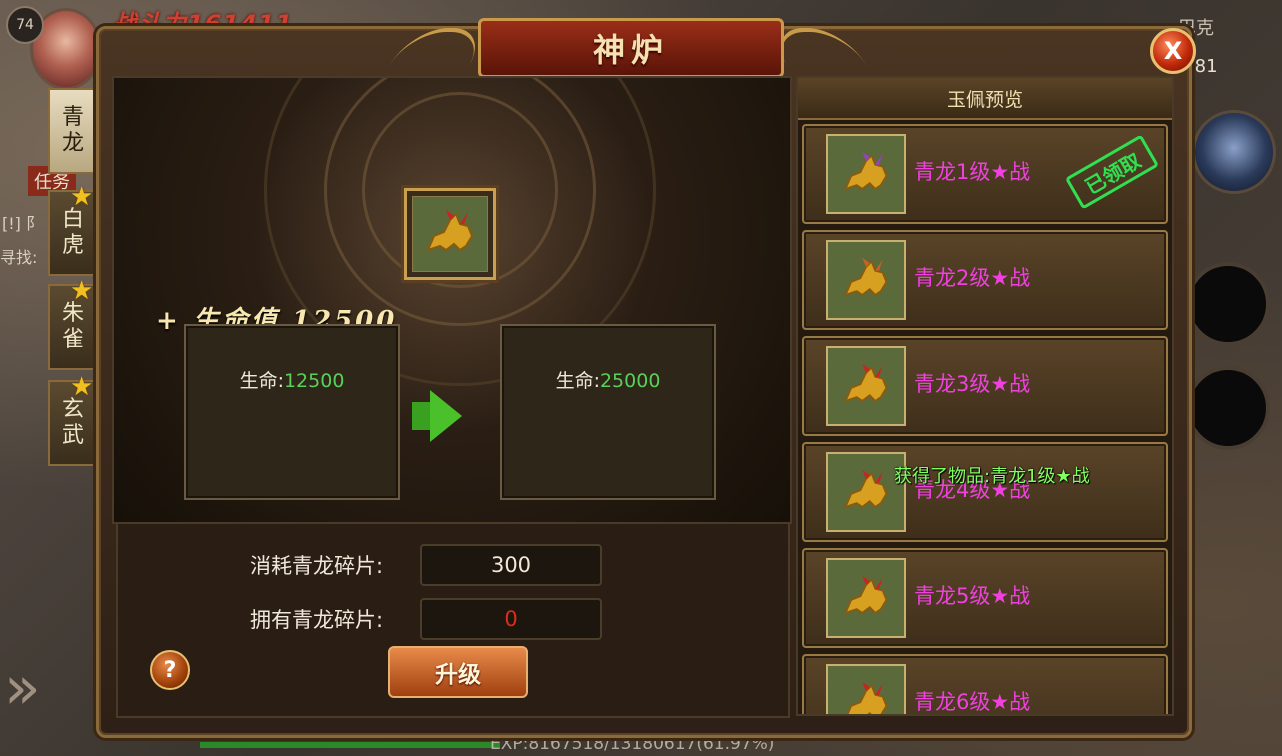  What do you see at coordinates (446, 416) in the screenshot?
I see `arrow-right-icon` at bounding box center [446, 416].